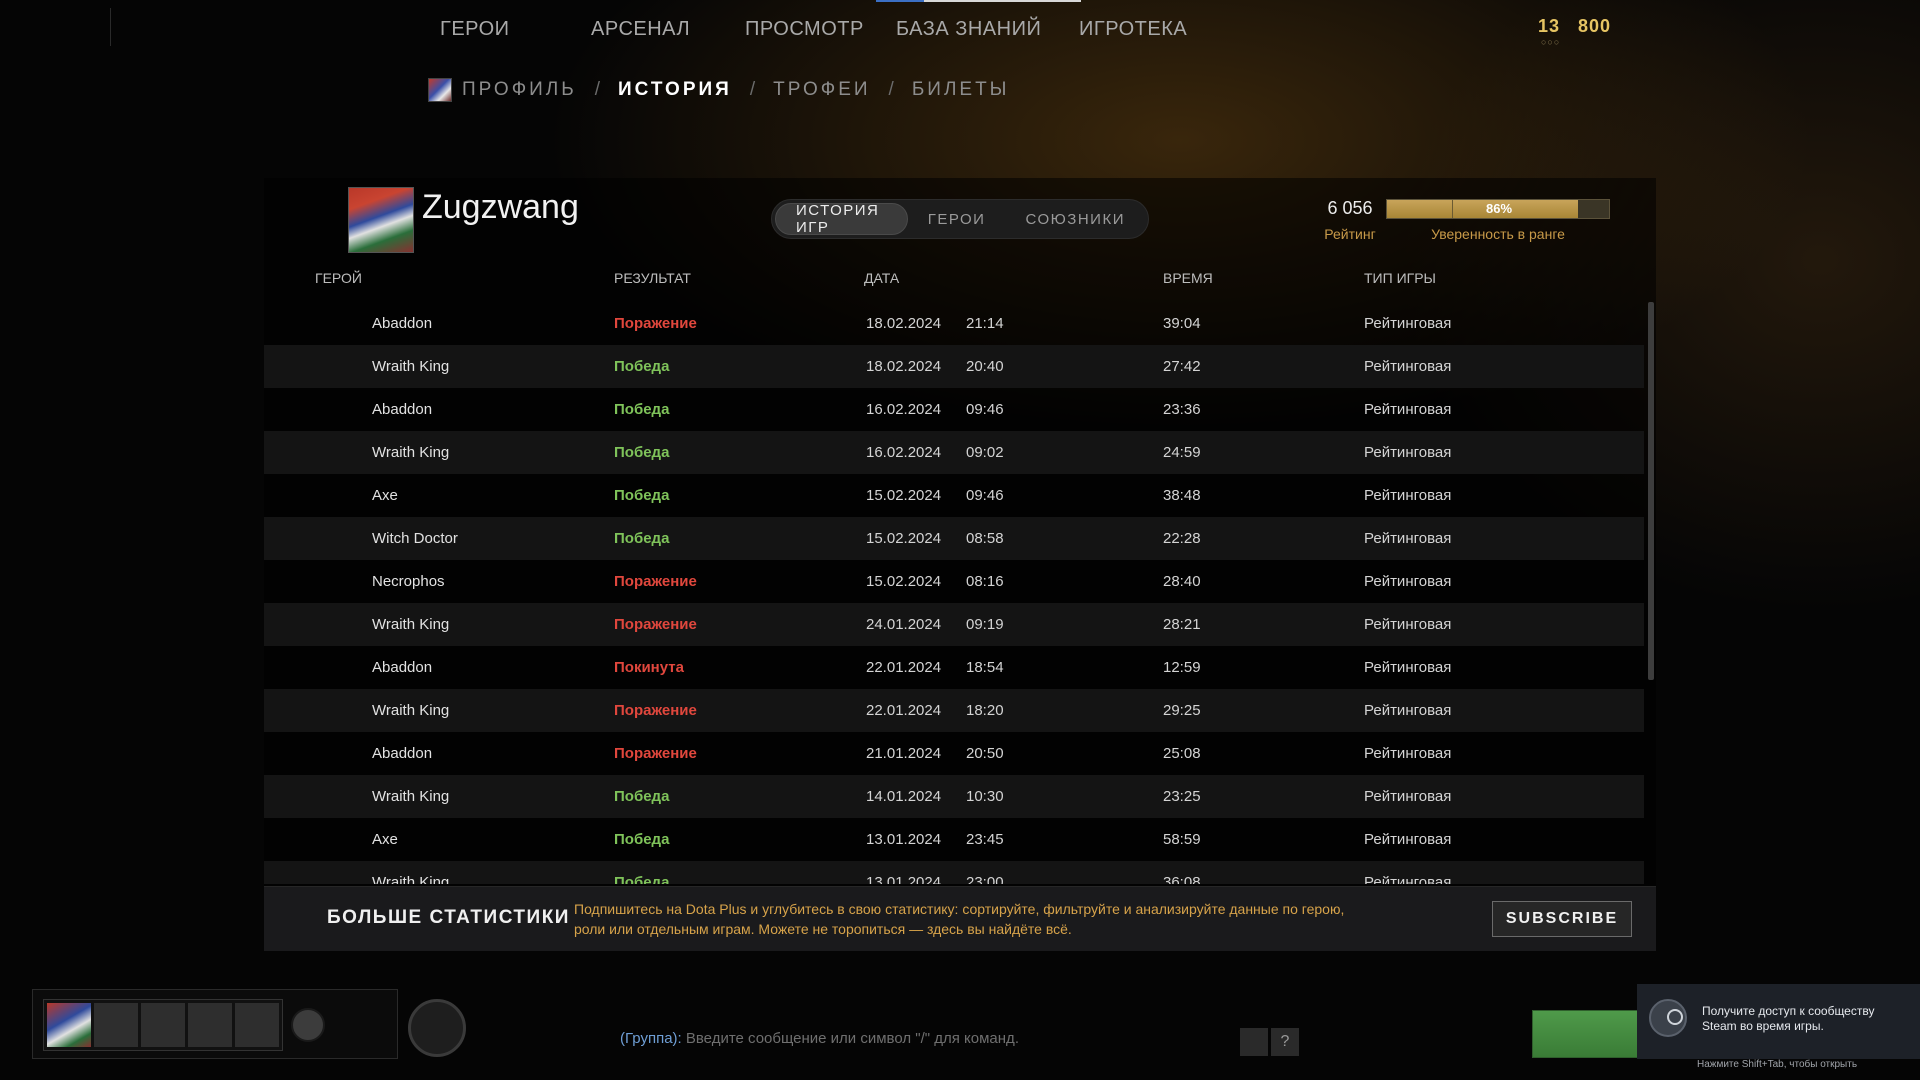 Image resolution: width=1920 pixels, height=1080 pixels. I want to click on cell-duration: 24:59, so click(1182, 452).